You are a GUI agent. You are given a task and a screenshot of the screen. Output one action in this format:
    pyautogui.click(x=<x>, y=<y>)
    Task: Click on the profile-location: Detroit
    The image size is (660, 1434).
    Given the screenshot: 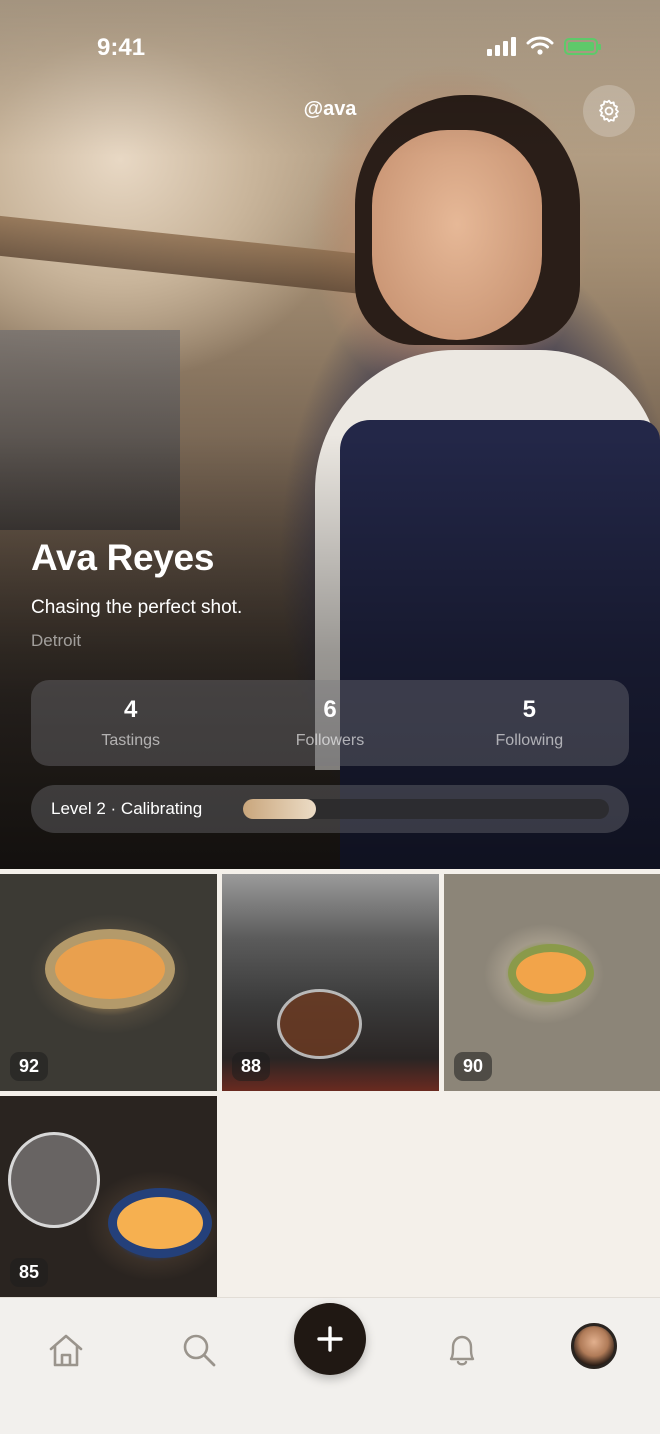 What is the action you would take?
    pyautogui.click(x=56, y=640)
    